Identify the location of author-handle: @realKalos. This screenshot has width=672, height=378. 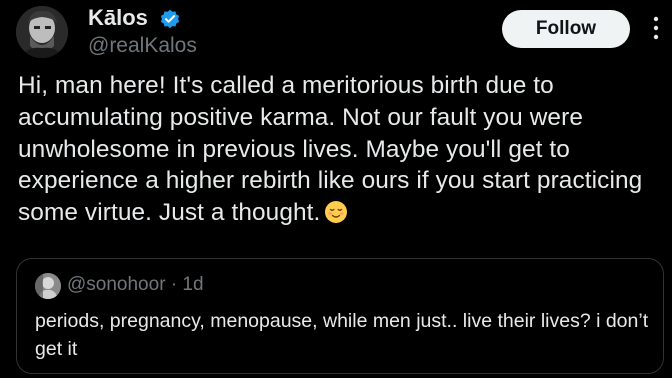
(142, 46).